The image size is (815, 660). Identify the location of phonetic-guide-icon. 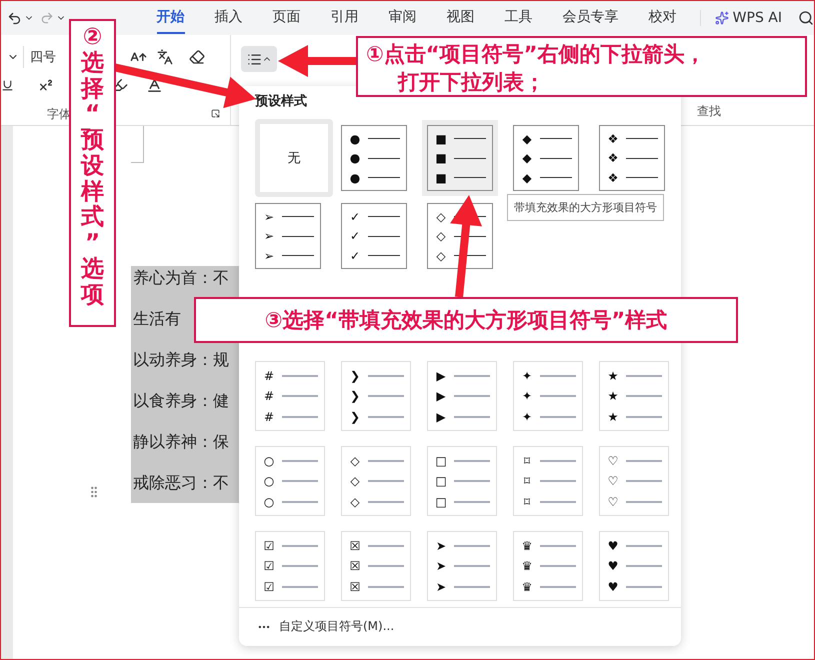
(165, 57).